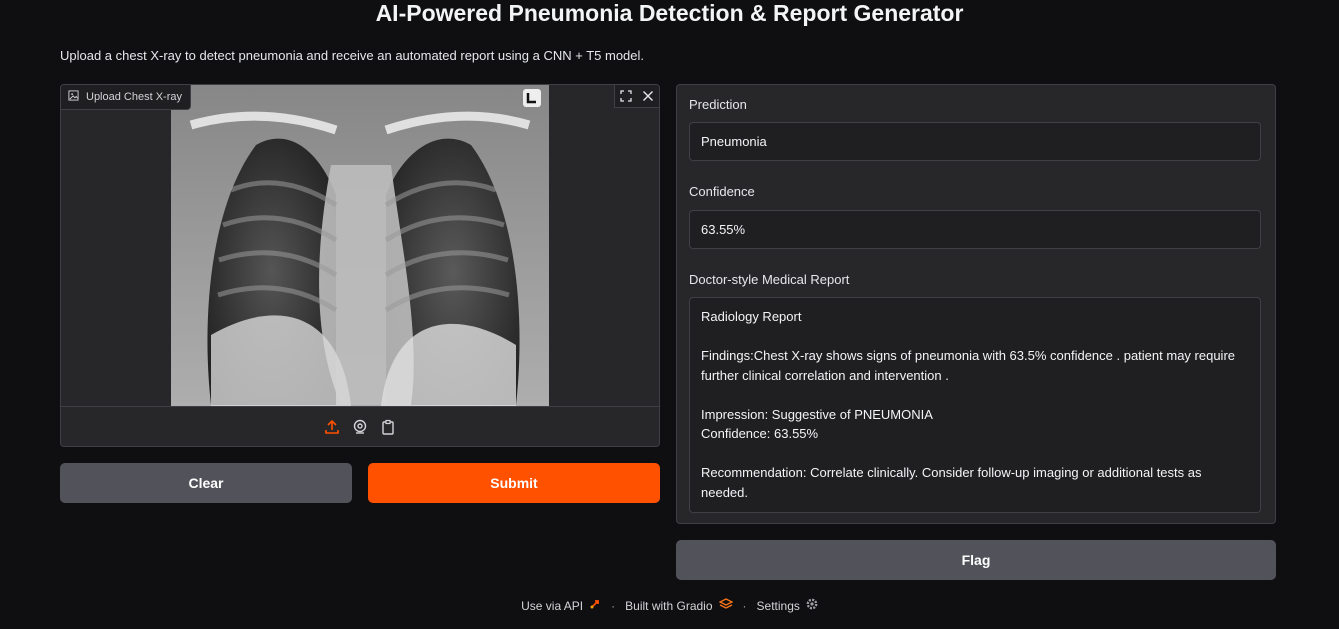 The image size is (1339, 629). Describe the element at coordinates (332, 427) in the screenshot. I see `upload-icon` at that location.